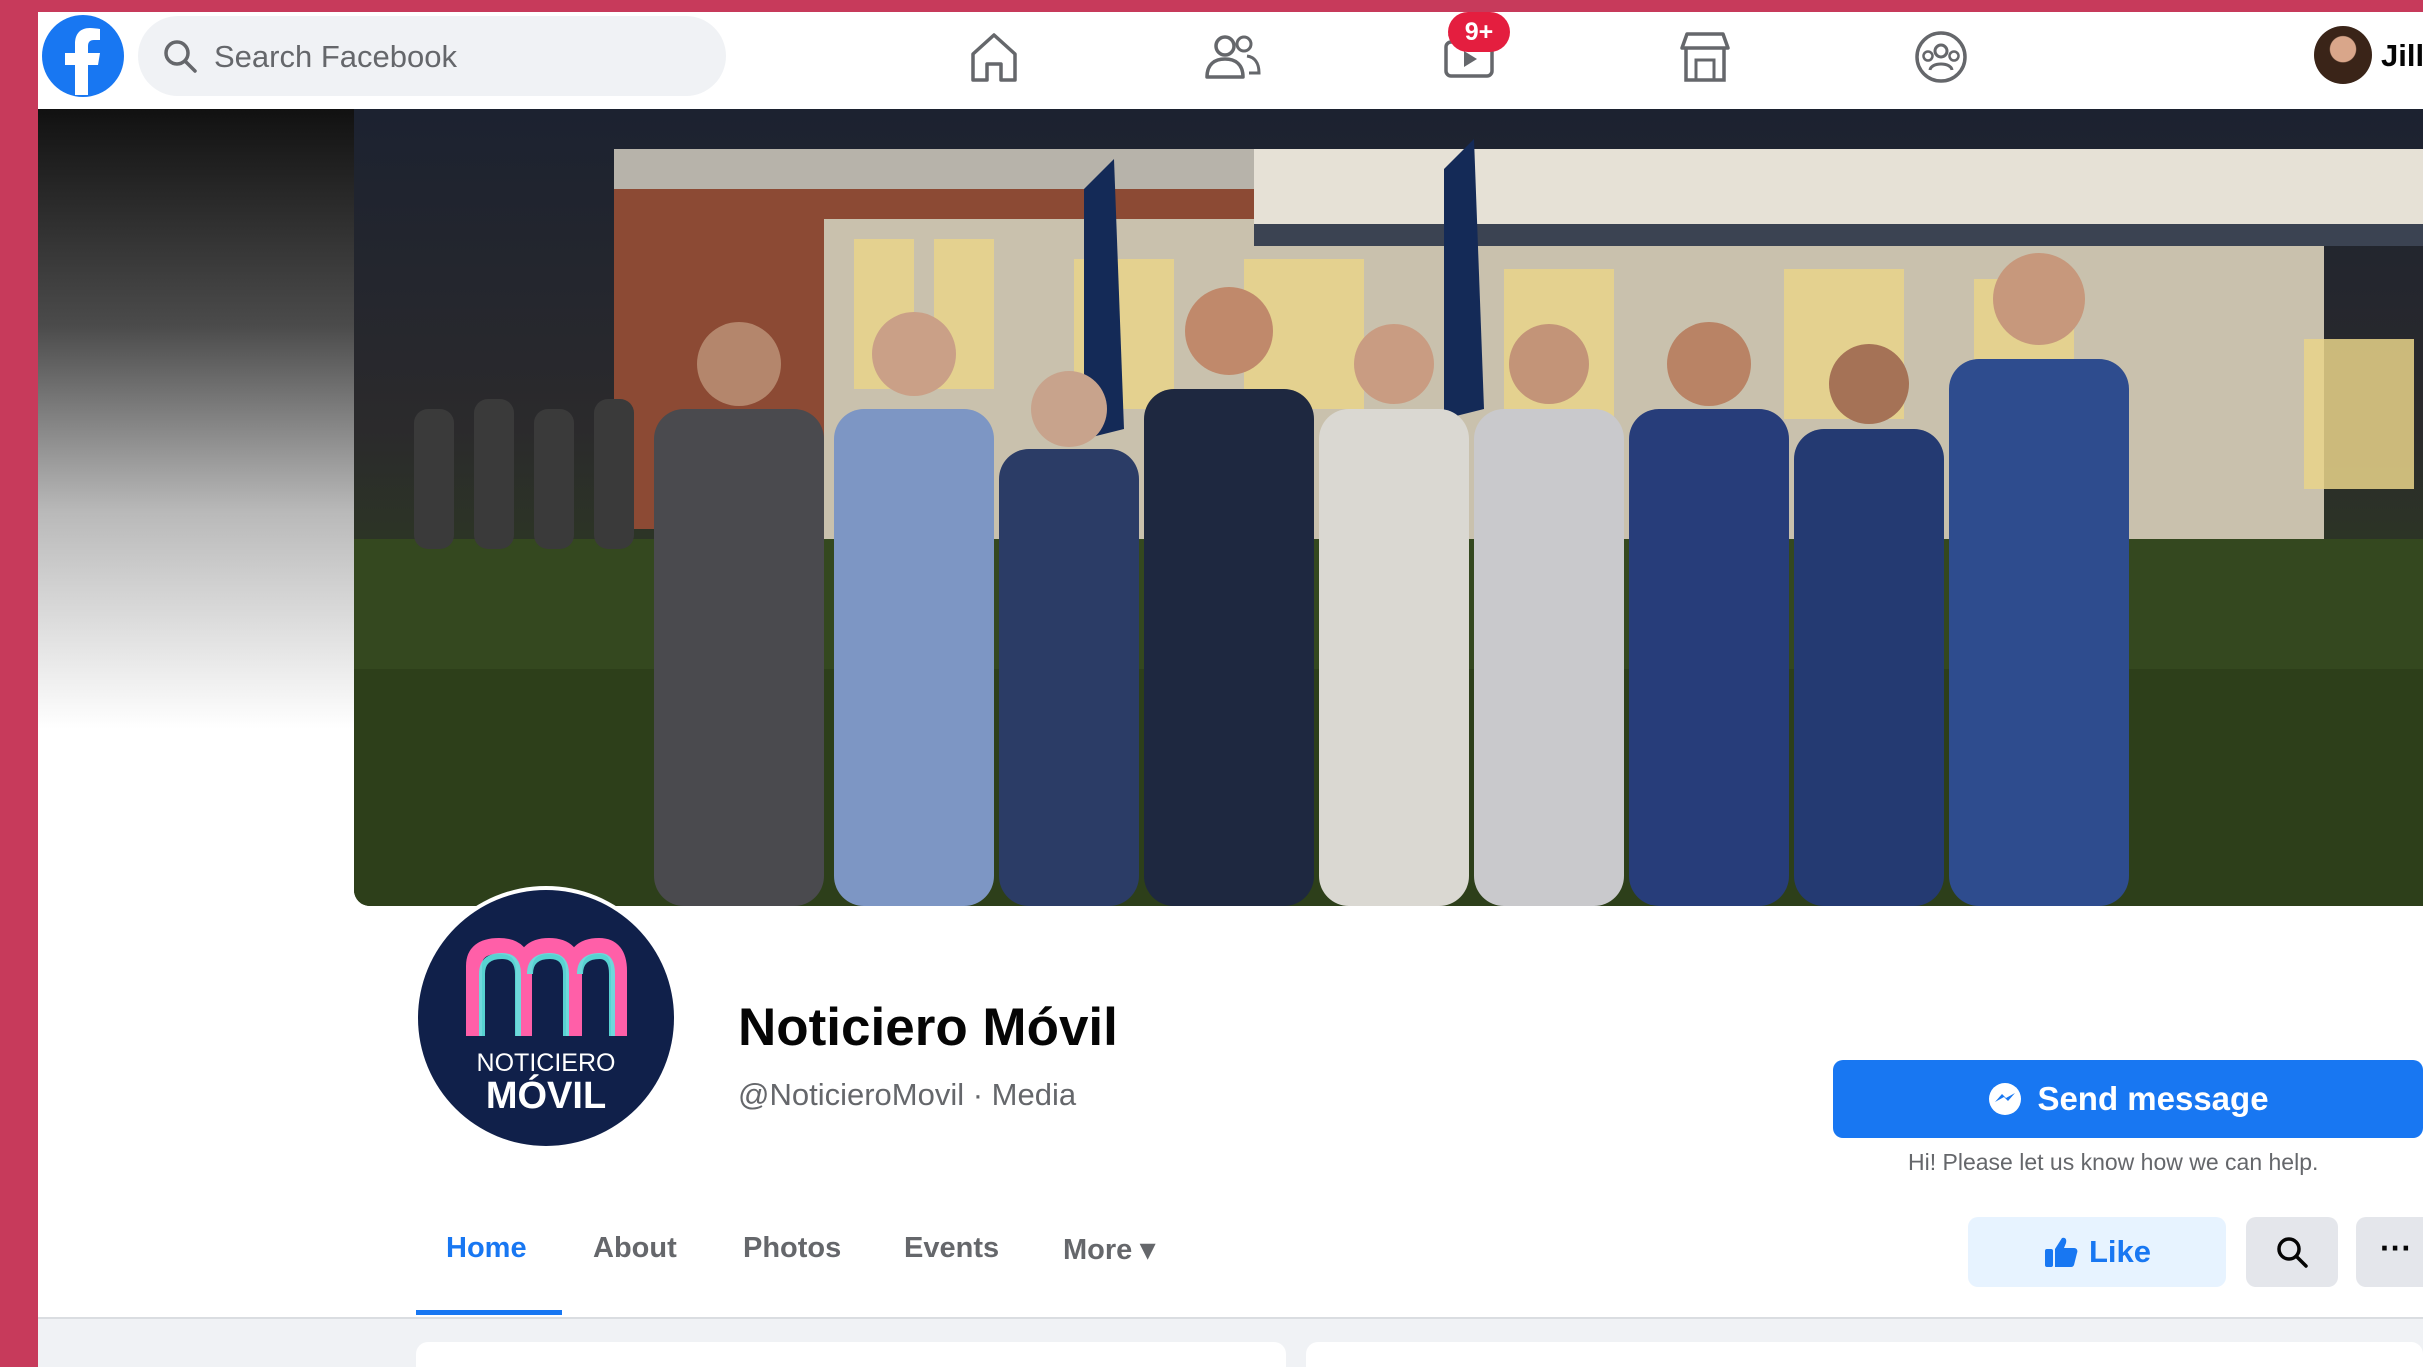  I want to click on page-handle-category: @NoticieroMovil · Media, so click(907, 1094).